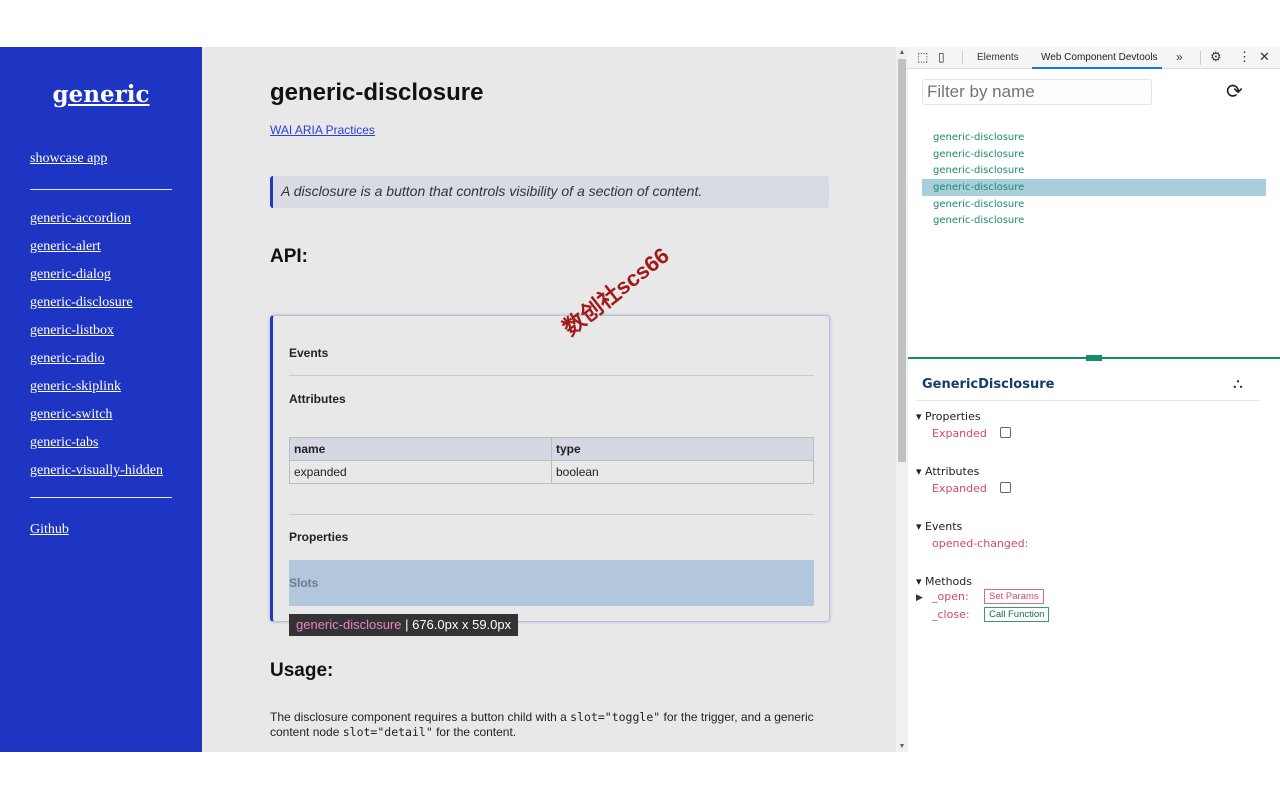 Image resolution: width=1280 pixels, height=800 pixels. I want to click on sidebar-item-listbox: generic-listbox, so click(72, 331).